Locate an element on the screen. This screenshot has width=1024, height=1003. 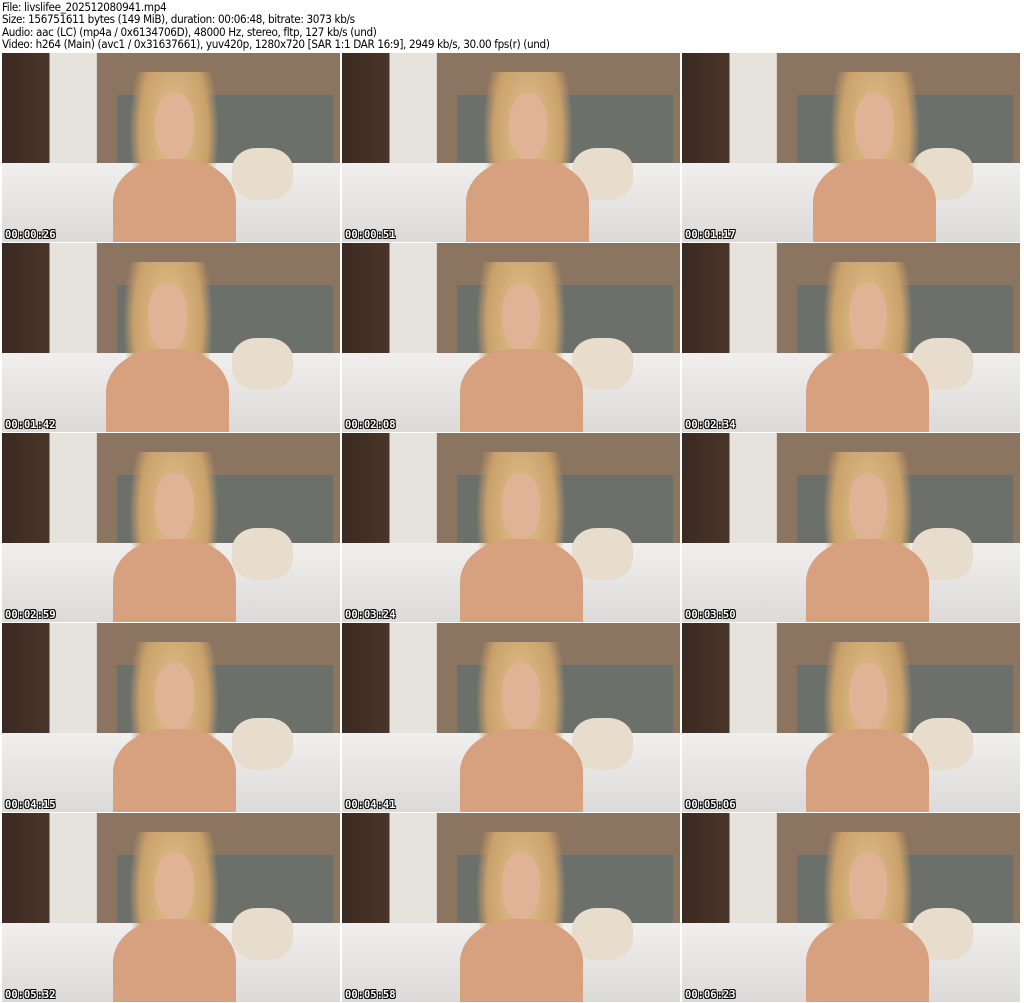
timestamp-label: 00:02:34 is located at coordinates (710, 425).